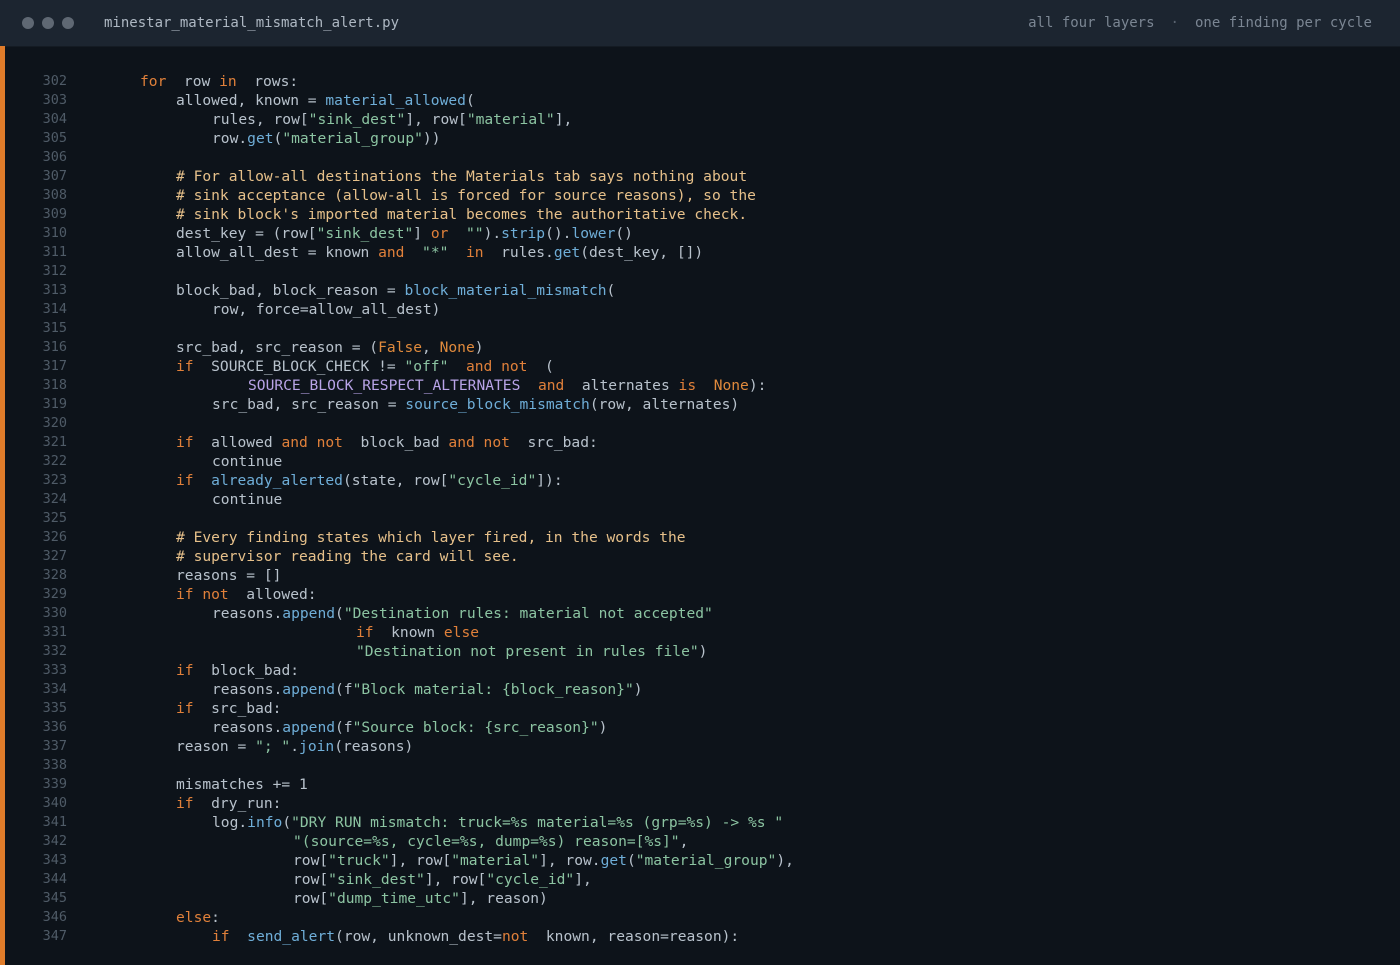 The height and width of the screenshot is (965, 1400). Describe the element at coordinates (700, 784) in the screenshot. I see `code-line: 339 mismatches += 1` at that location.